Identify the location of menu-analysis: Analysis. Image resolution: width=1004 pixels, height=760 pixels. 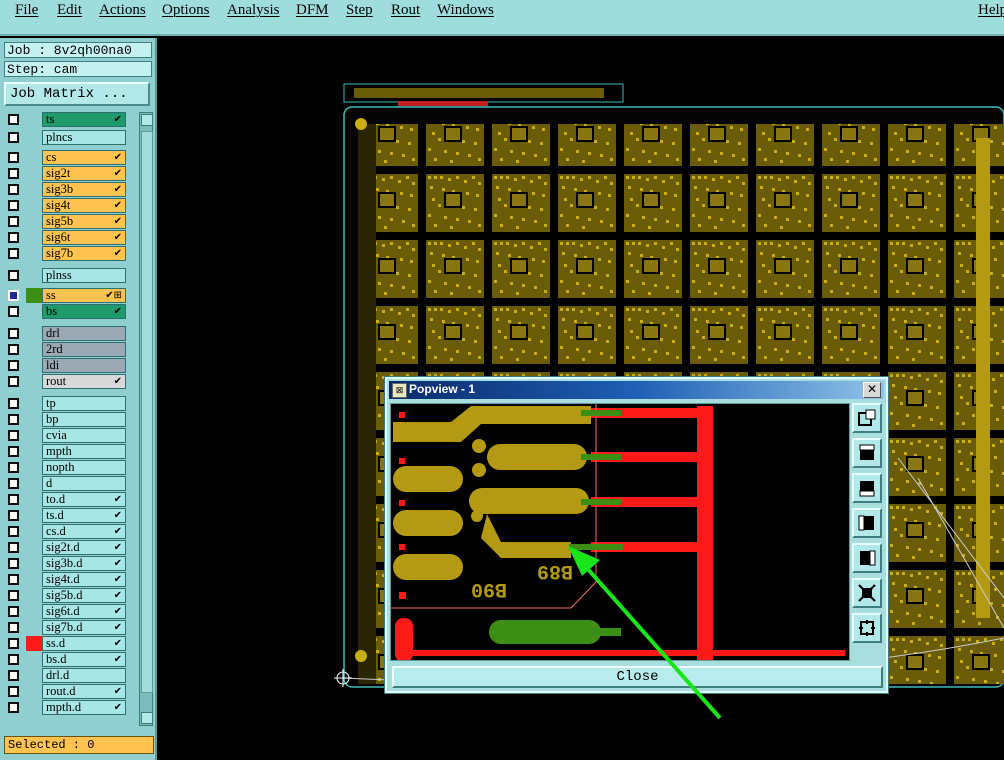
(253, 10).